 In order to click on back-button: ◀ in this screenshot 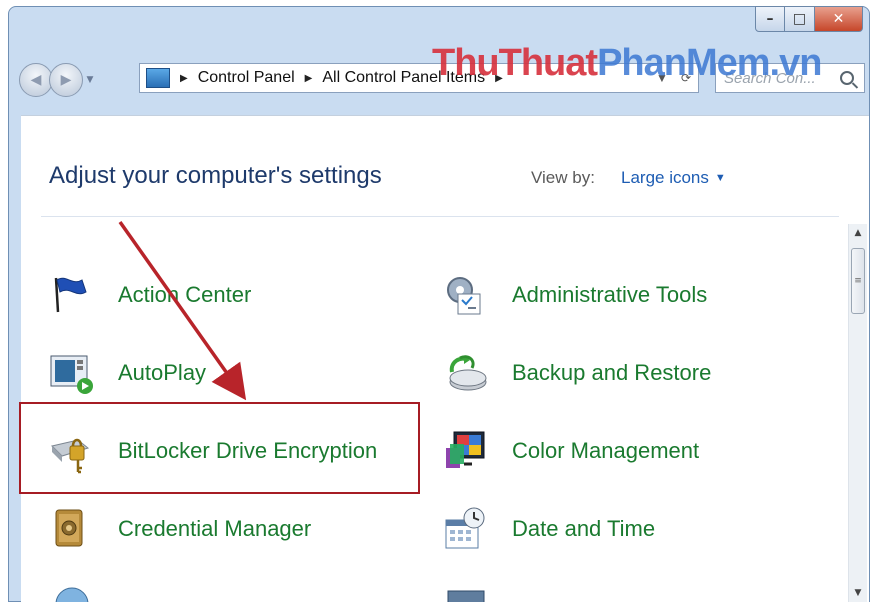, I will do `click(36, 80)`.